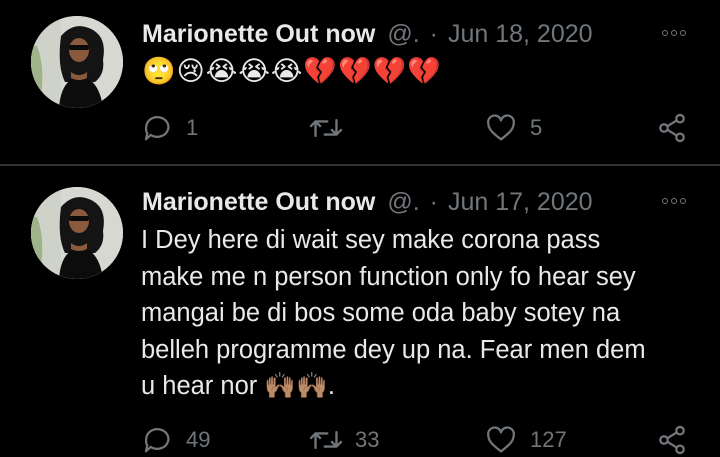 Image resolution: width=720 pixels, height=457 pixels. Describe the element at coordinates (238, 386) in the screenshot. I see `tweet-text-line: u hear nor 🙌🏽🙌🏽.` at that location.